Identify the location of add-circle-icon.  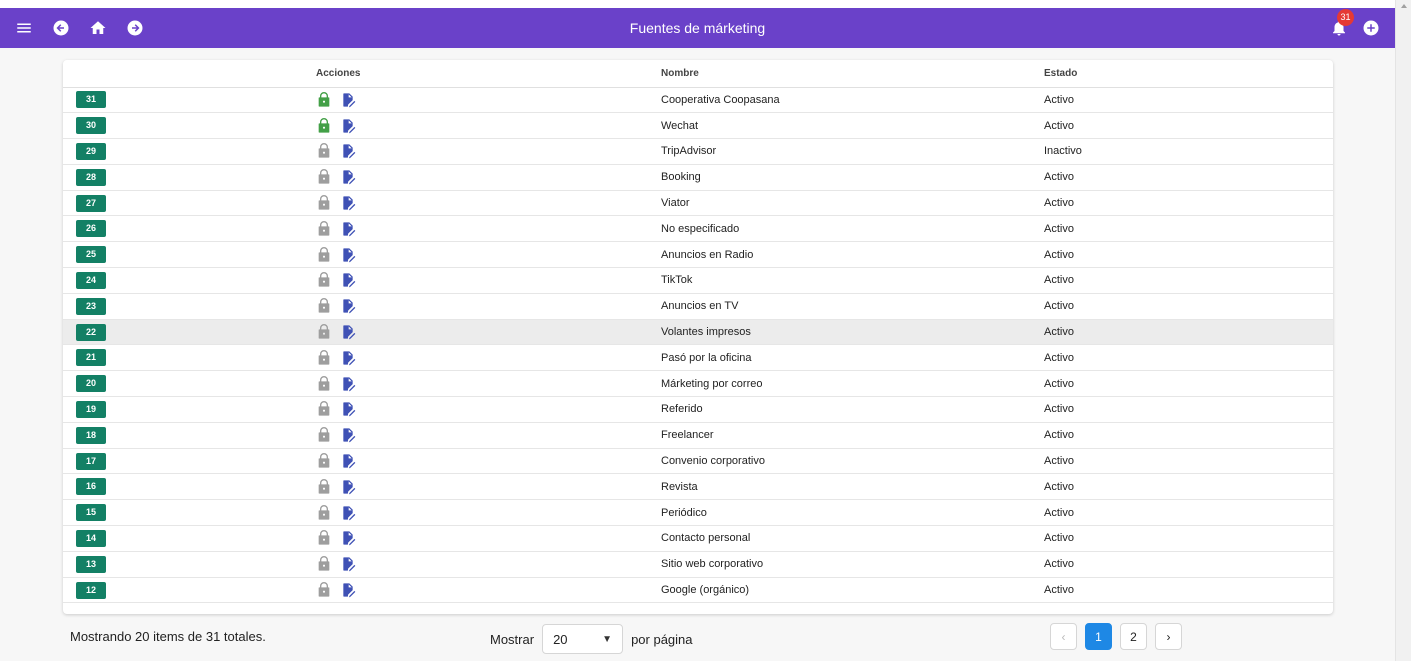
(1371, 28).